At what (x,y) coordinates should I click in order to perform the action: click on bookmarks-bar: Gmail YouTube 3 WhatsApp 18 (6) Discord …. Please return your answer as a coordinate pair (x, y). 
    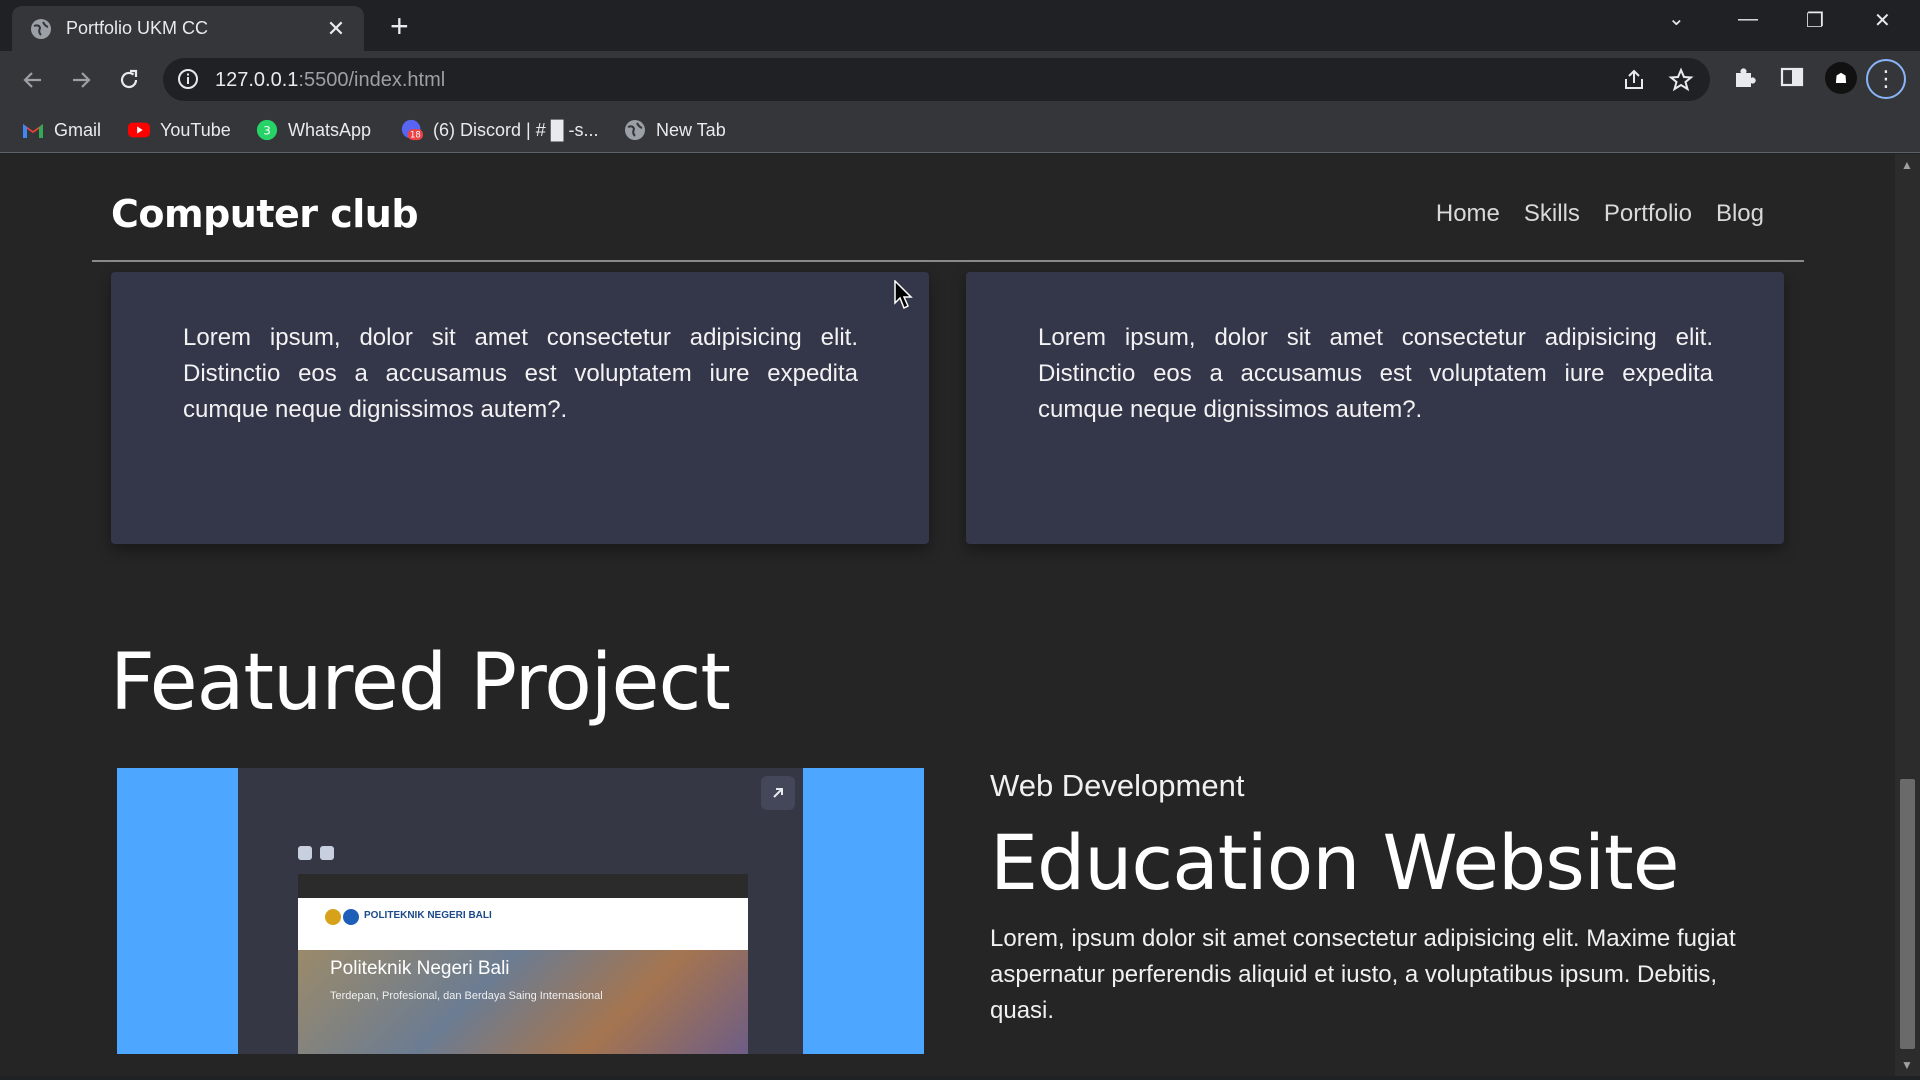
    Looking at the image, I should click on (960, 130).